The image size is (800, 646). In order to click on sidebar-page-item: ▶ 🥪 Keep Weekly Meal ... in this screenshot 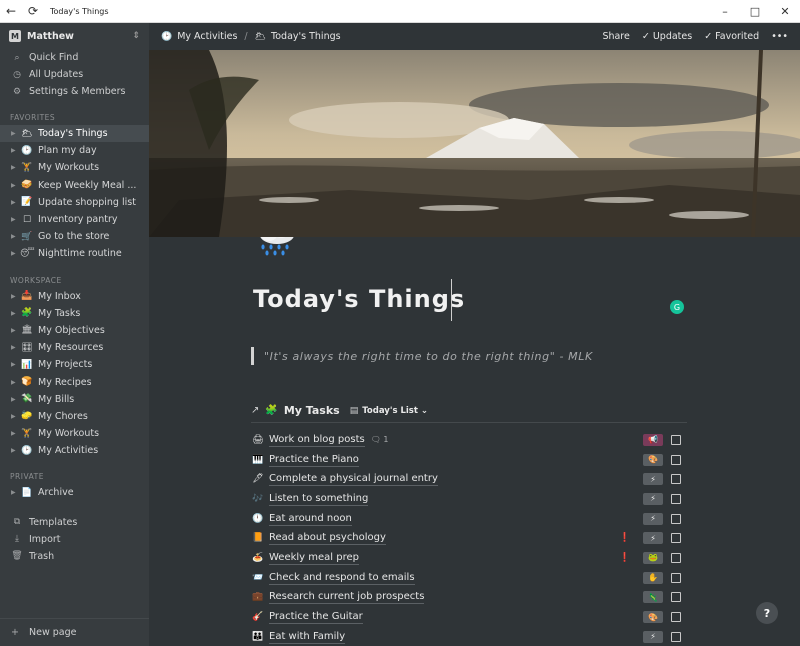, I will do `click(74, 185)`.